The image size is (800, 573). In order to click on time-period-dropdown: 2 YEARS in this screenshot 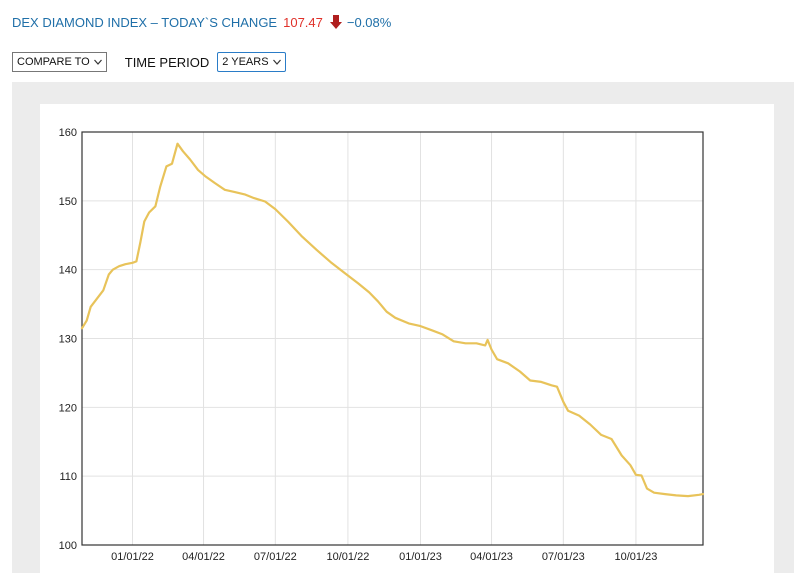, I will do `click(251, 62)`.